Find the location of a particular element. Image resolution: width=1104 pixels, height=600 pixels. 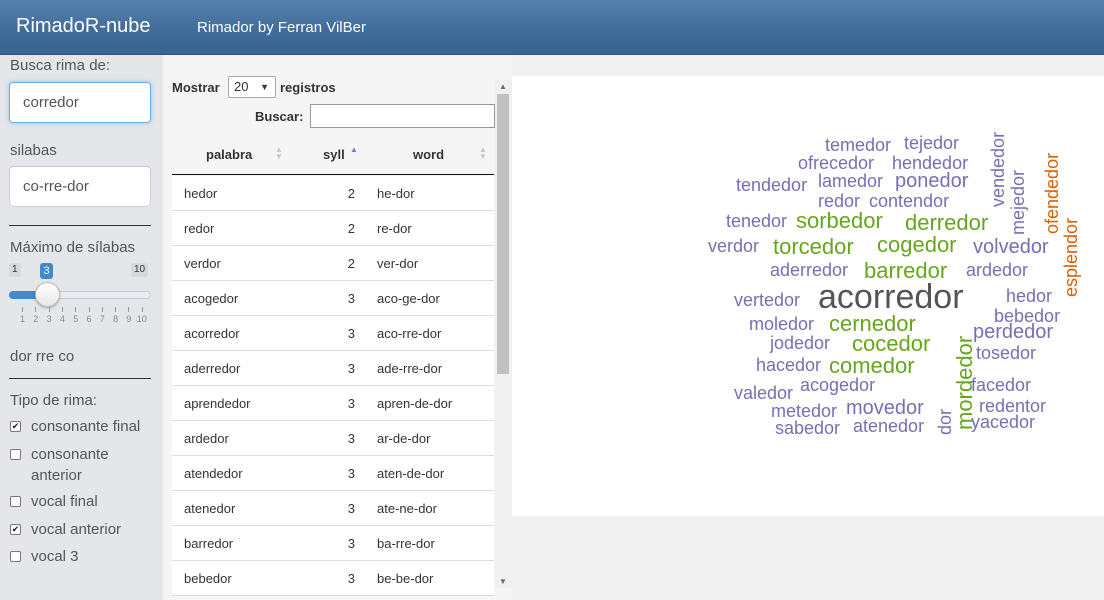

table-row: verdor 2 ver-dor is located at coordinates (333, 263).